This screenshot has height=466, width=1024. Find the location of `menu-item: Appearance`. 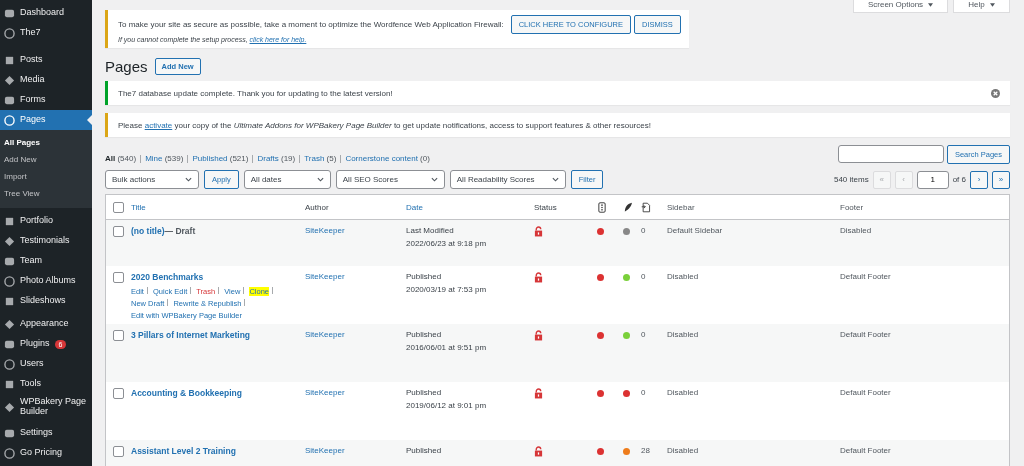

menu-item: Appearance is located at coordinates (46, 324).